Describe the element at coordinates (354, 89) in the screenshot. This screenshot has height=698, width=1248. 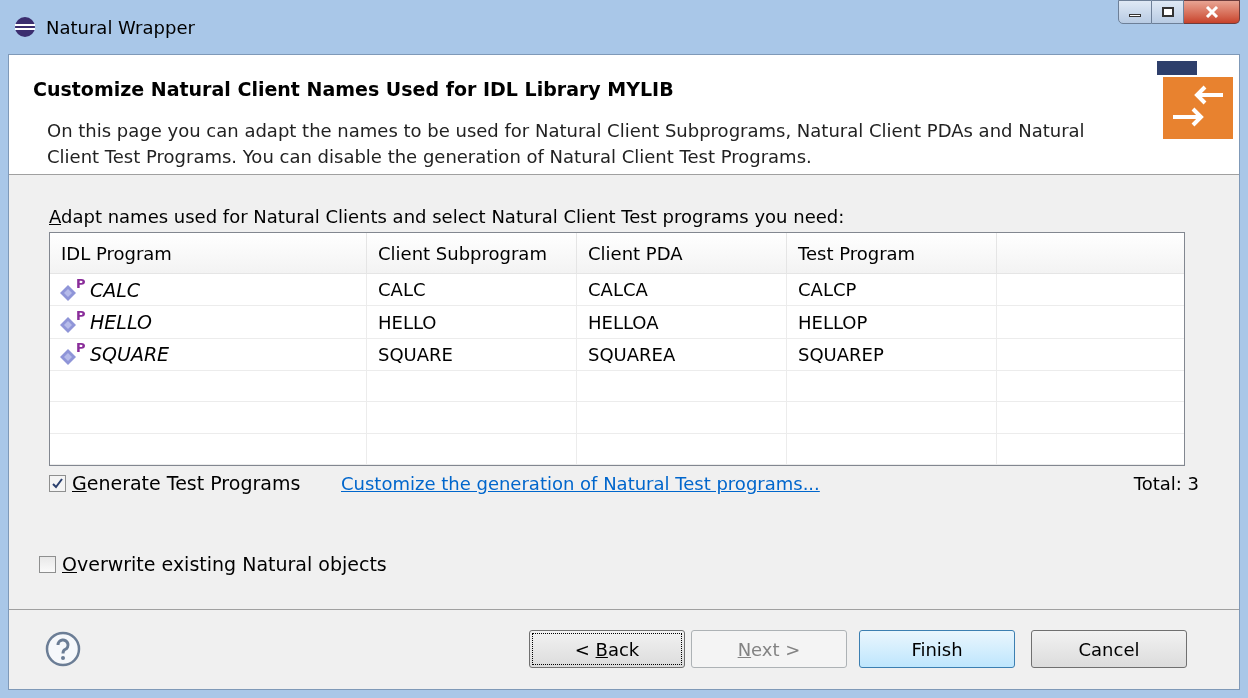
I see `page-title: Customize Natural Client Names Used for IDL Library MYLIB` at that location.